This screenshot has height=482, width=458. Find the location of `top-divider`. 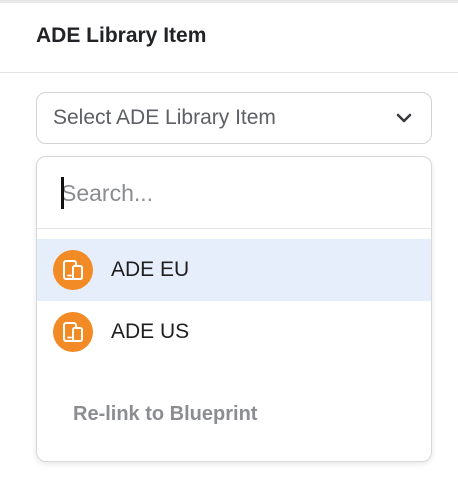

top-divider is located at coordinates (229, 1).